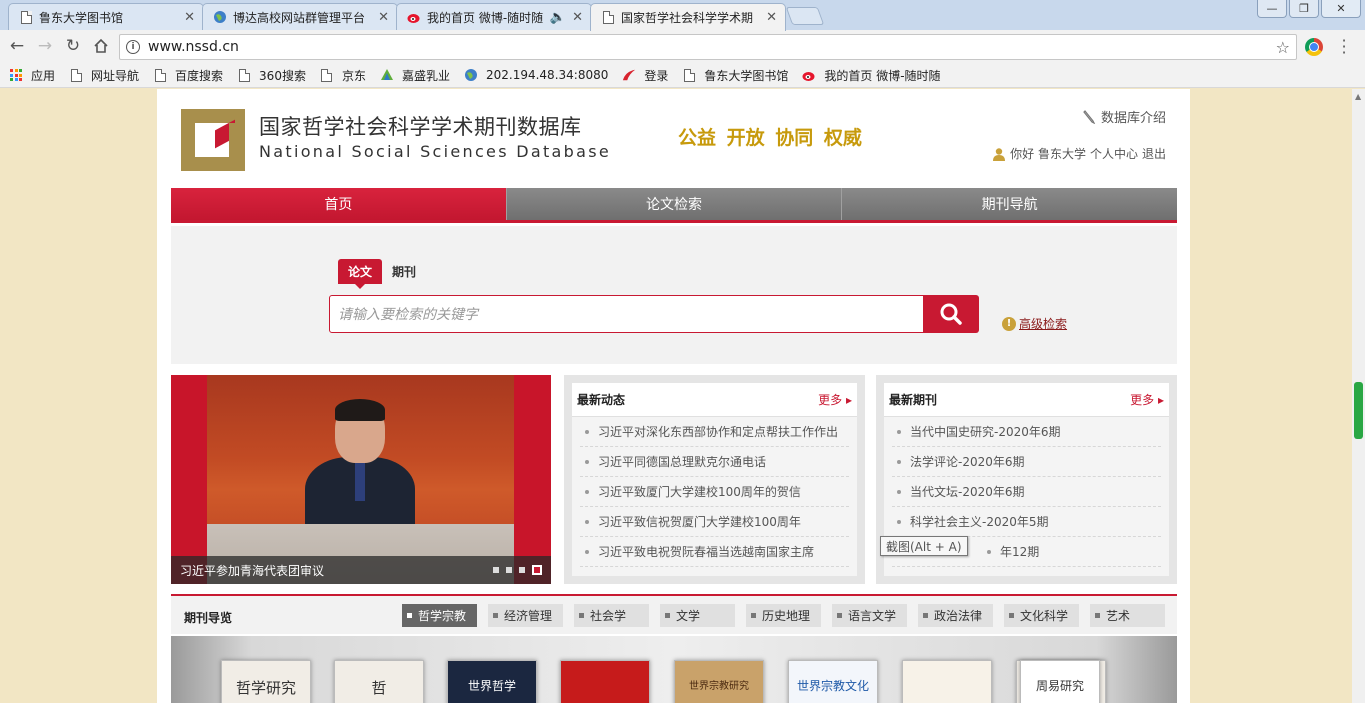 The width and height of the screenshot is (1365, 703). Describe the element at coordinates (17, 46) in the screenshot. I see `back-icon: ←` at that location.